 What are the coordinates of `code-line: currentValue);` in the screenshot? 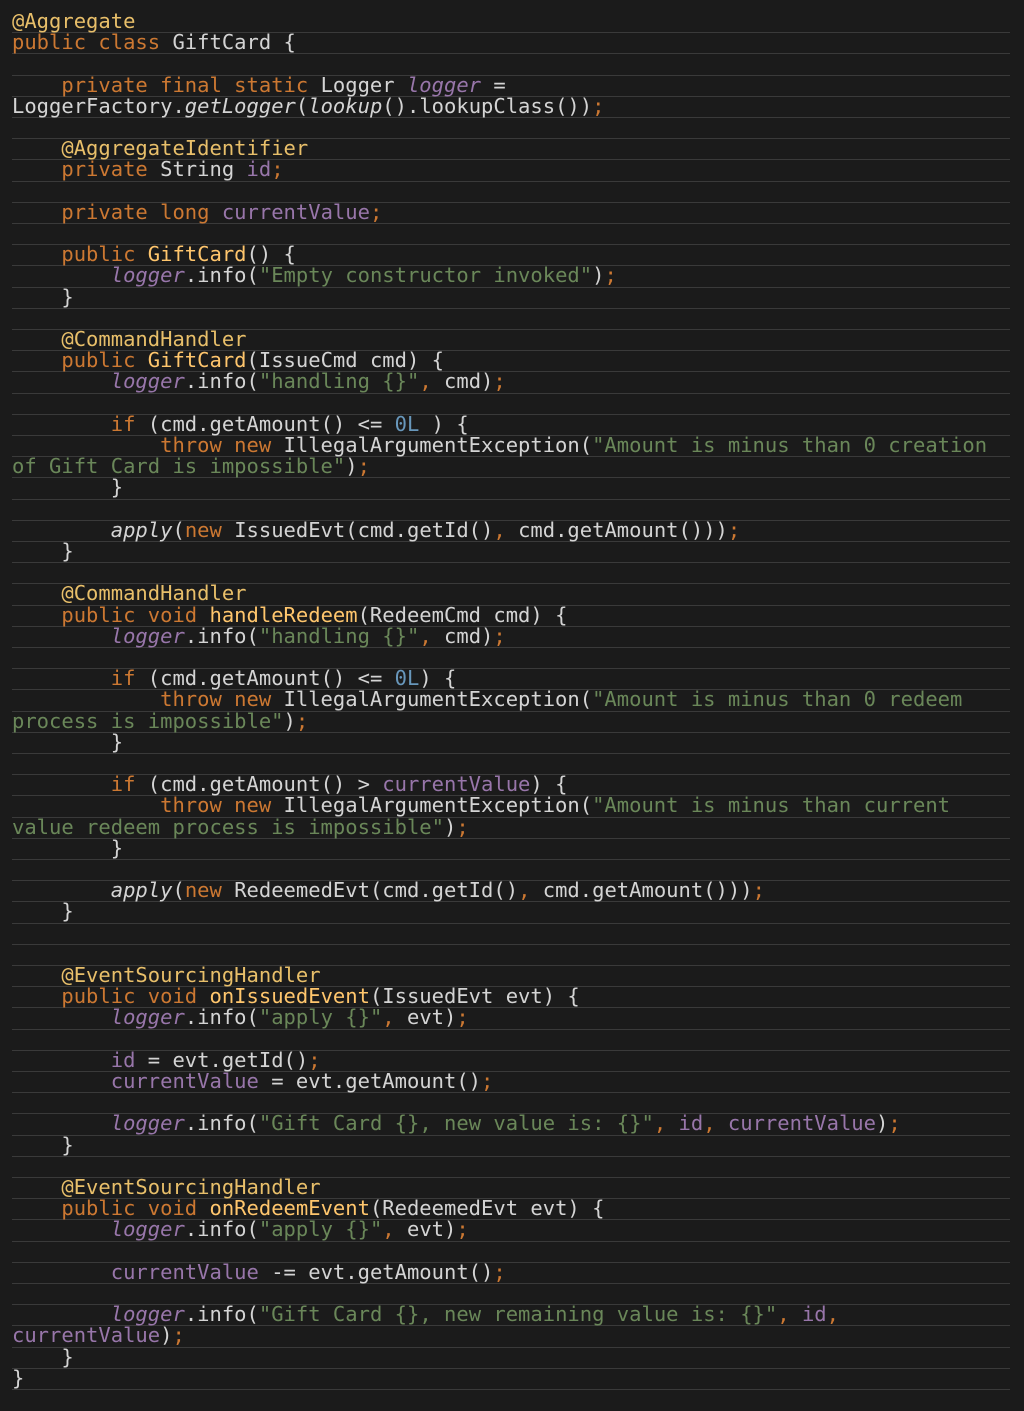 It's located at (511, 1335).